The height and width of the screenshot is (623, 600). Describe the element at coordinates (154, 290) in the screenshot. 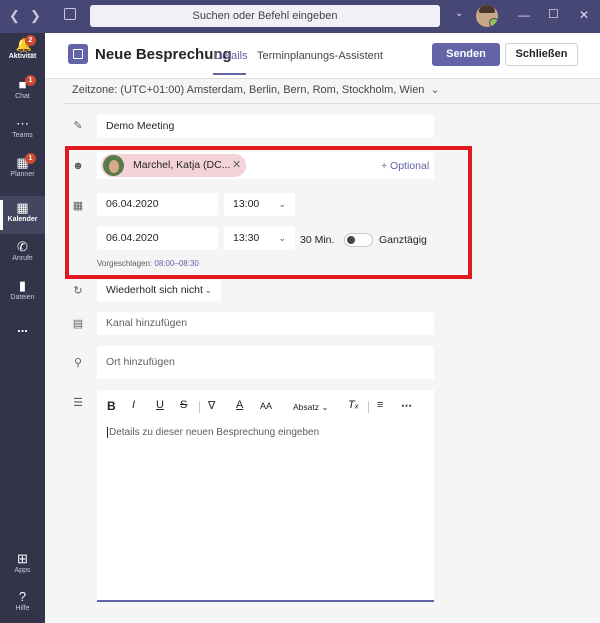

I see `repeat-value: Wiederholt sich nicht` at that location.